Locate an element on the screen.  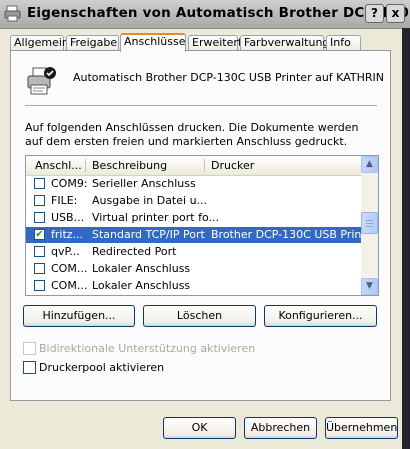
divider is located at coordinates (201, 105).